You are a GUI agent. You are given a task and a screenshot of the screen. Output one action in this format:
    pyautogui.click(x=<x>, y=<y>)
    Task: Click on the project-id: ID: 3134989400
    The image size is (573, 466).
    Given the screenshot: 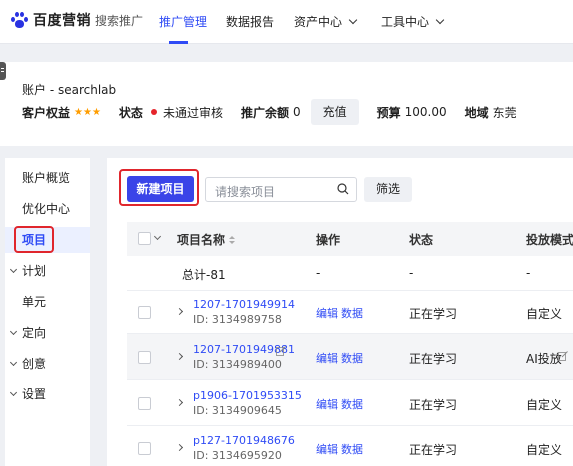 What is the action you would take?
    pyautogui.click(x=237, y=364)
    